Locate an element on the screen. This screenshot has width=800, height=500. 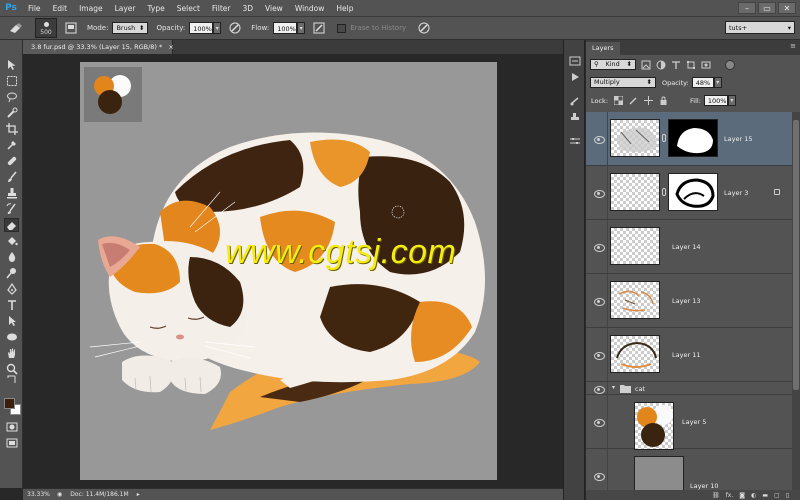
zoom-level: 33.33% is located at coordinates (40, 494).